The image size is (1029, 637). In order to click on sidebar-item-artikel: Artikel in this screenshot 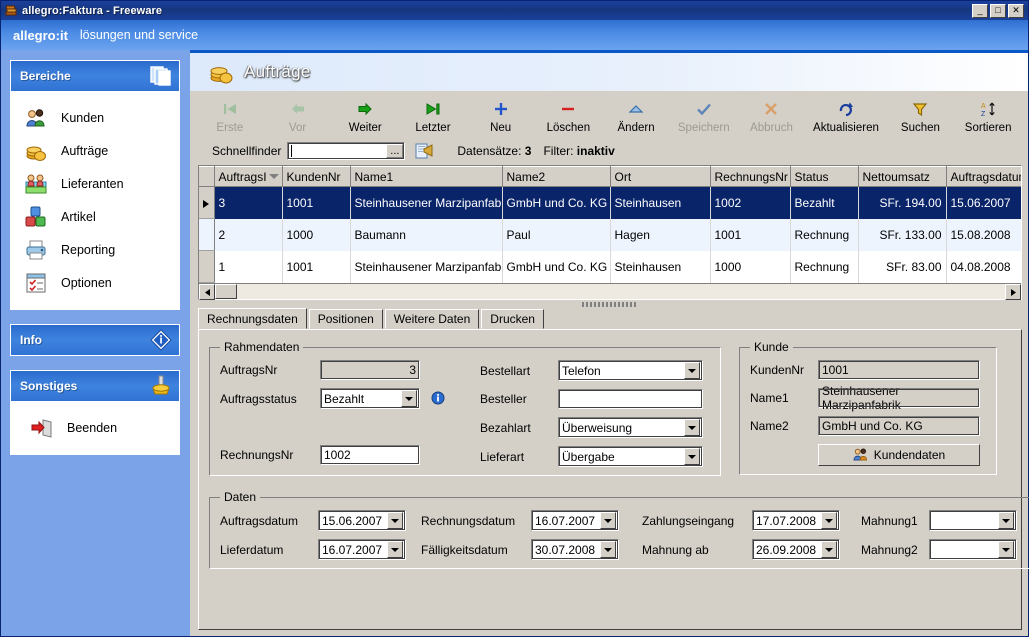, I will do `click(95, 216)`.